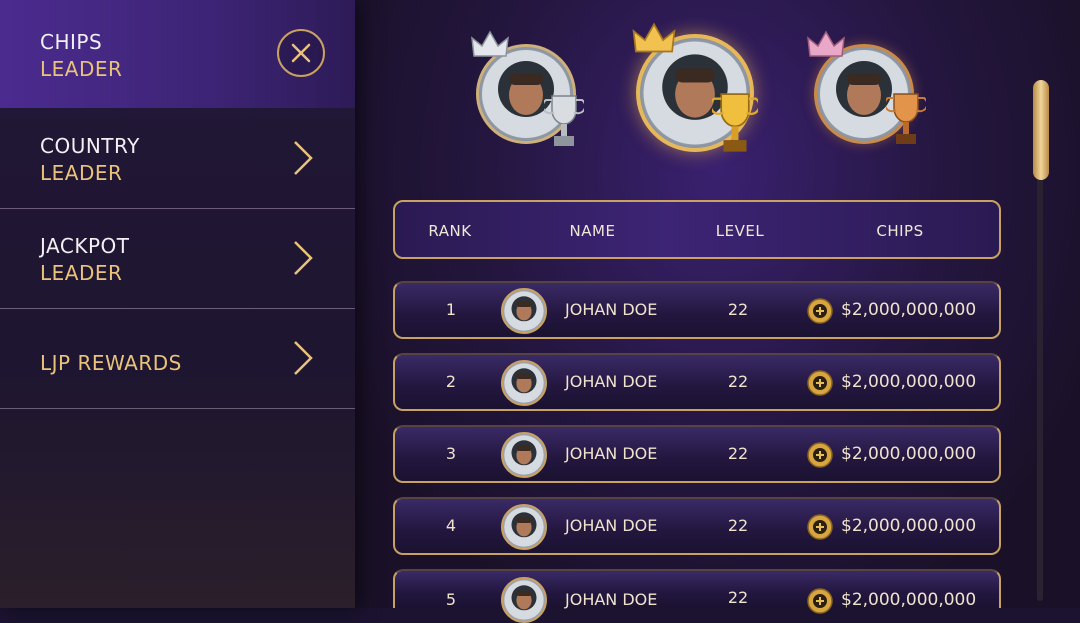 The height and width of the screenshot is (623, 1080). I want to click on row-rank: 5, so click(451, 599).